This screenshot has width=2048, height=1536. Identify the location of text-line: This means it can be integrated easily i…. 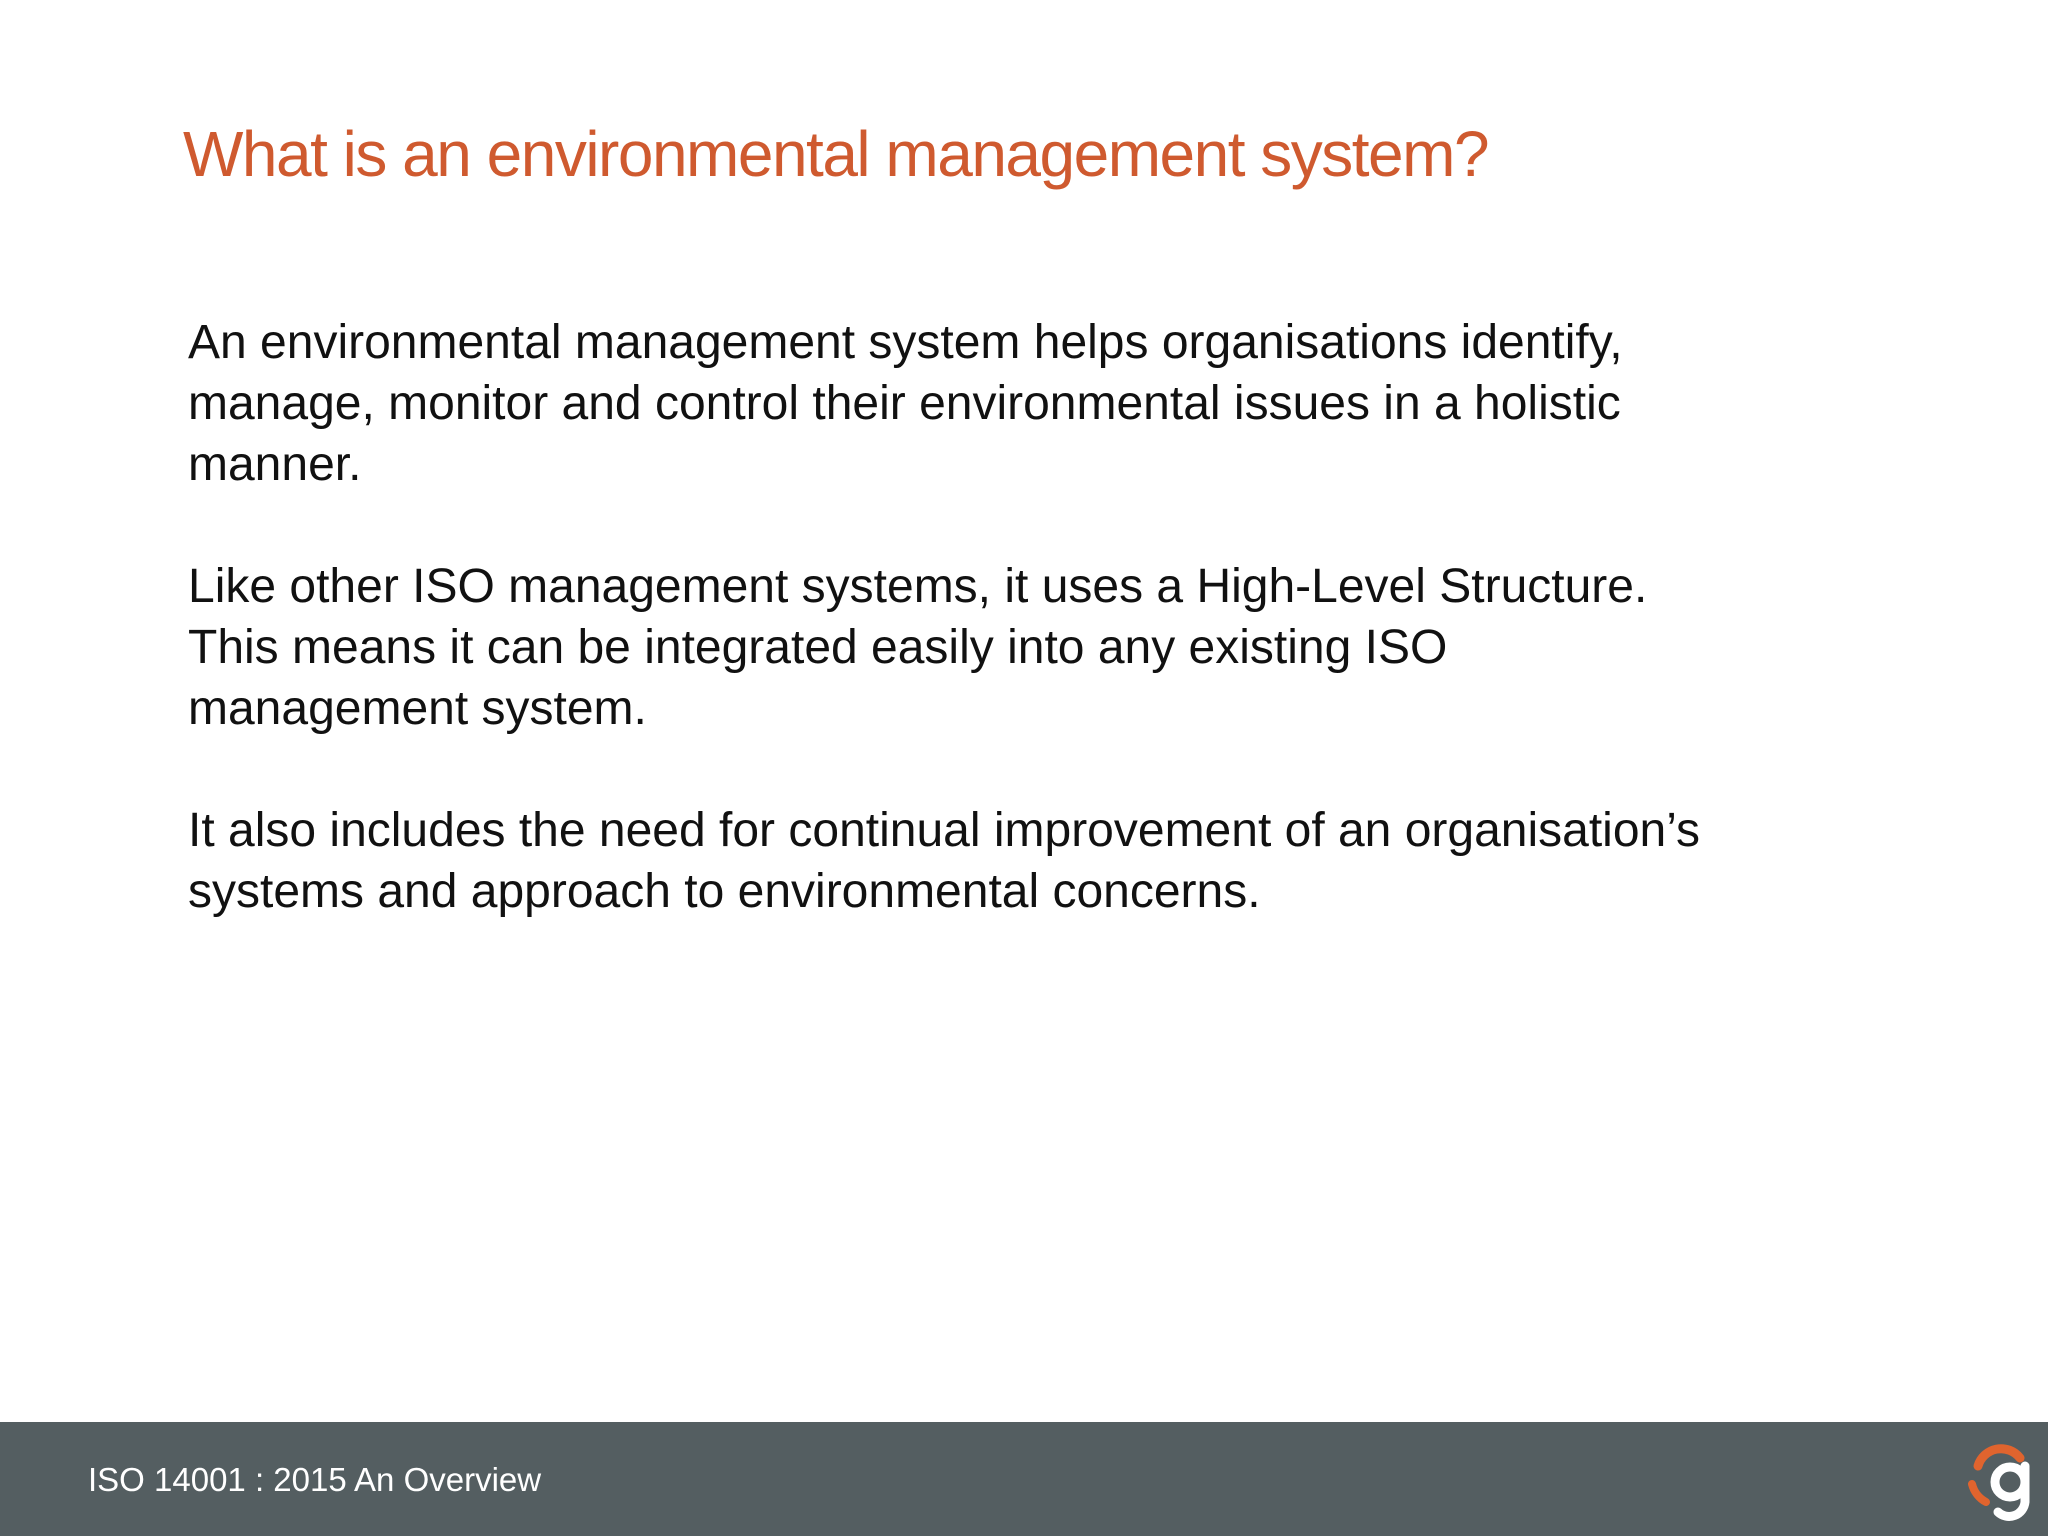
(818, 647).